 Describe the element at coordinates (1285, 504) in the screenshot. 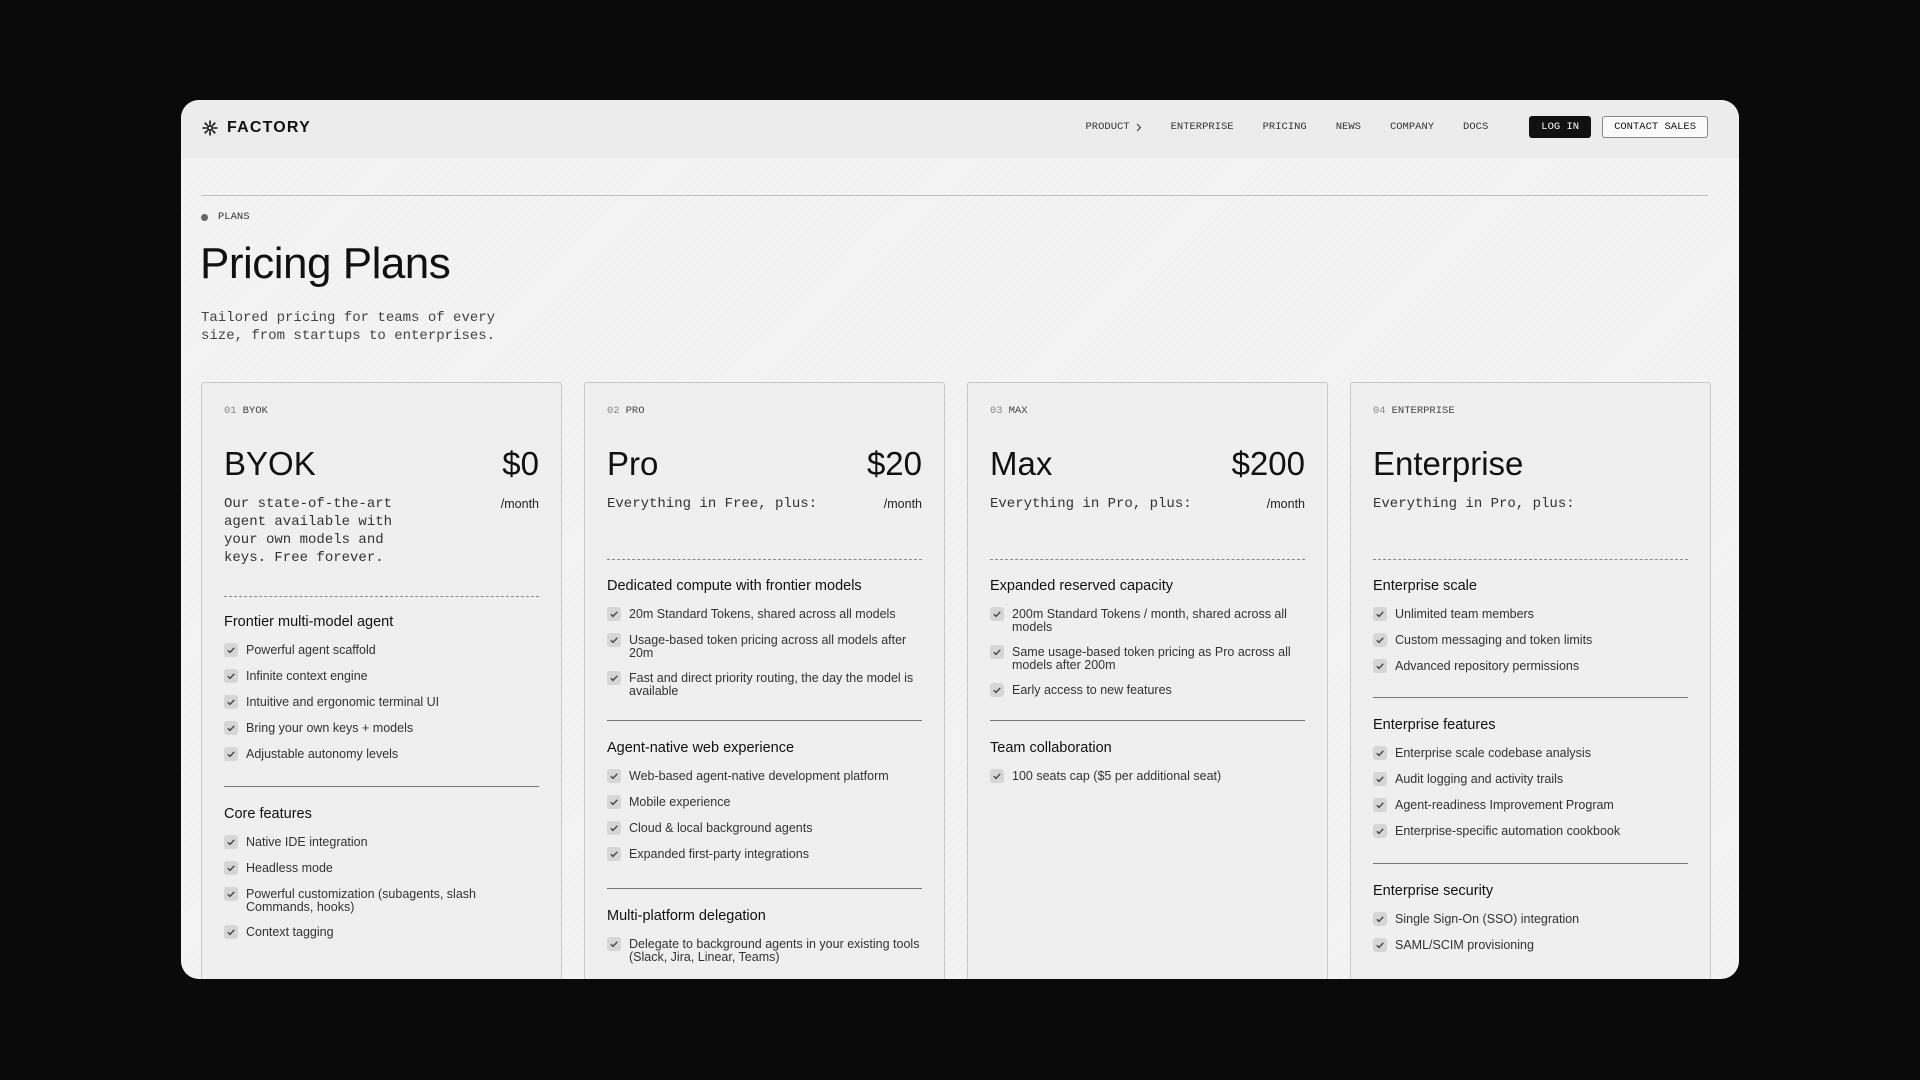

I see `plan-period: /month` at that location.